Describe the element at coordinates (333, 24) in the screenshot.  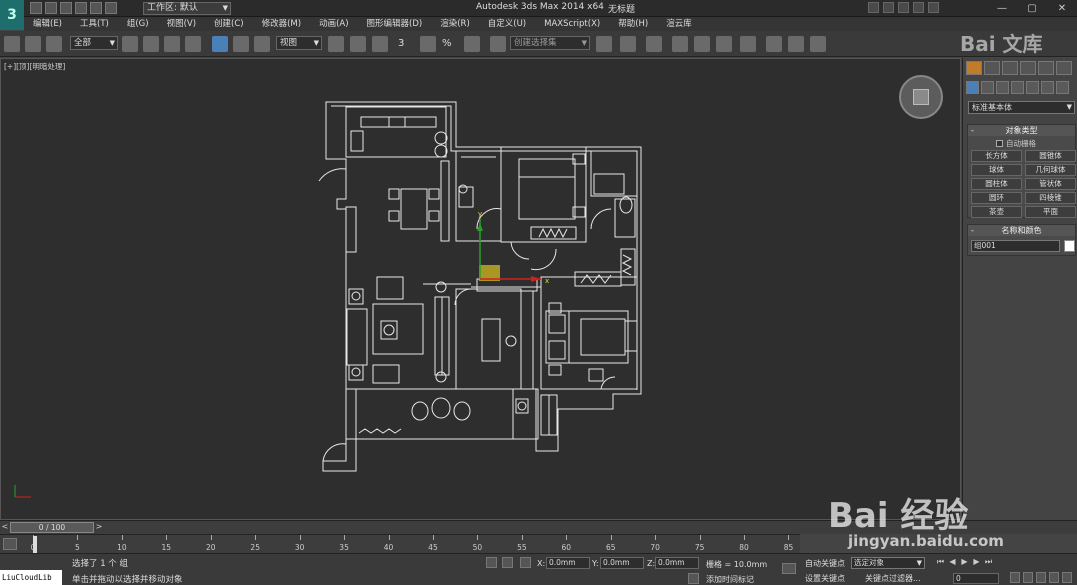
I see `menu-animation: 动画(A)` at that location.